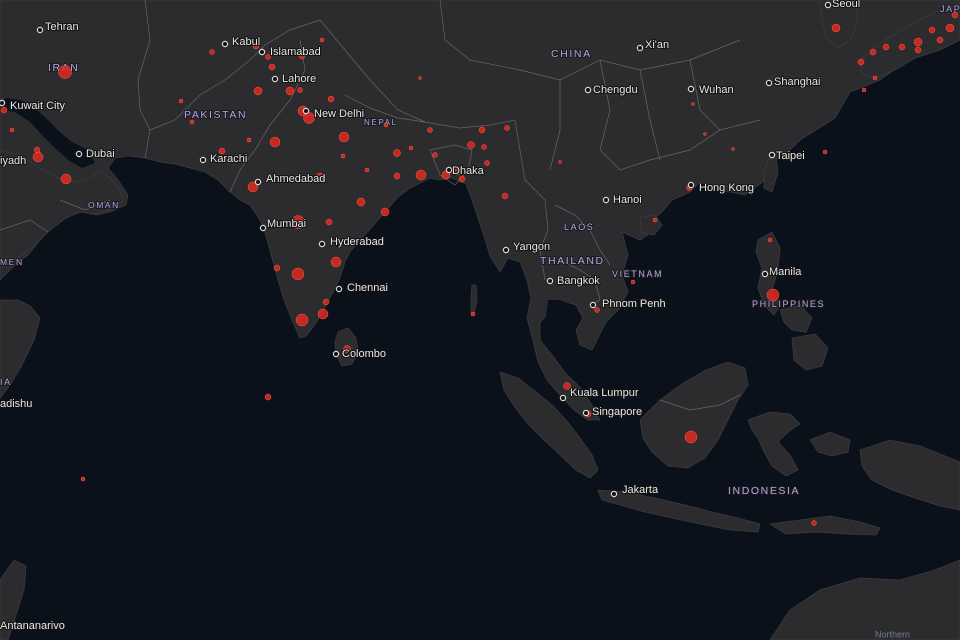 Image resolution: width=960 pixels, height=640 pixels. Describe the element at coordinates (588, 90) in the screenshot. I see `city-dot-chengdu` at that location.